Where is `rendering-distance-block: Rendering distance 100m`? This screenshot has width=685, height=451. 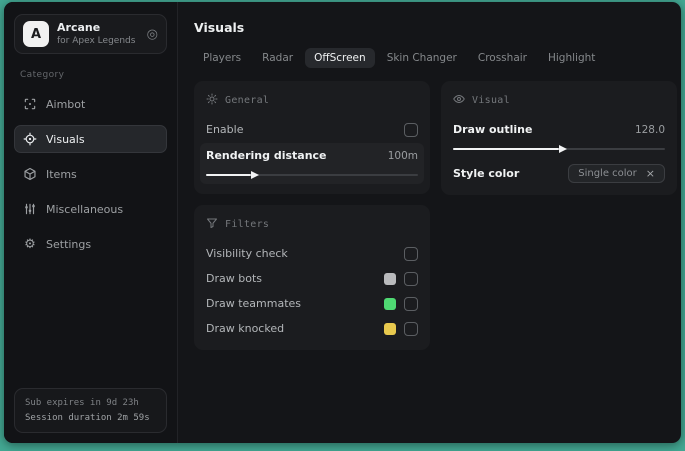 rendering-distance-block: Rendering distance 100m is located at coordinates (312, 163).